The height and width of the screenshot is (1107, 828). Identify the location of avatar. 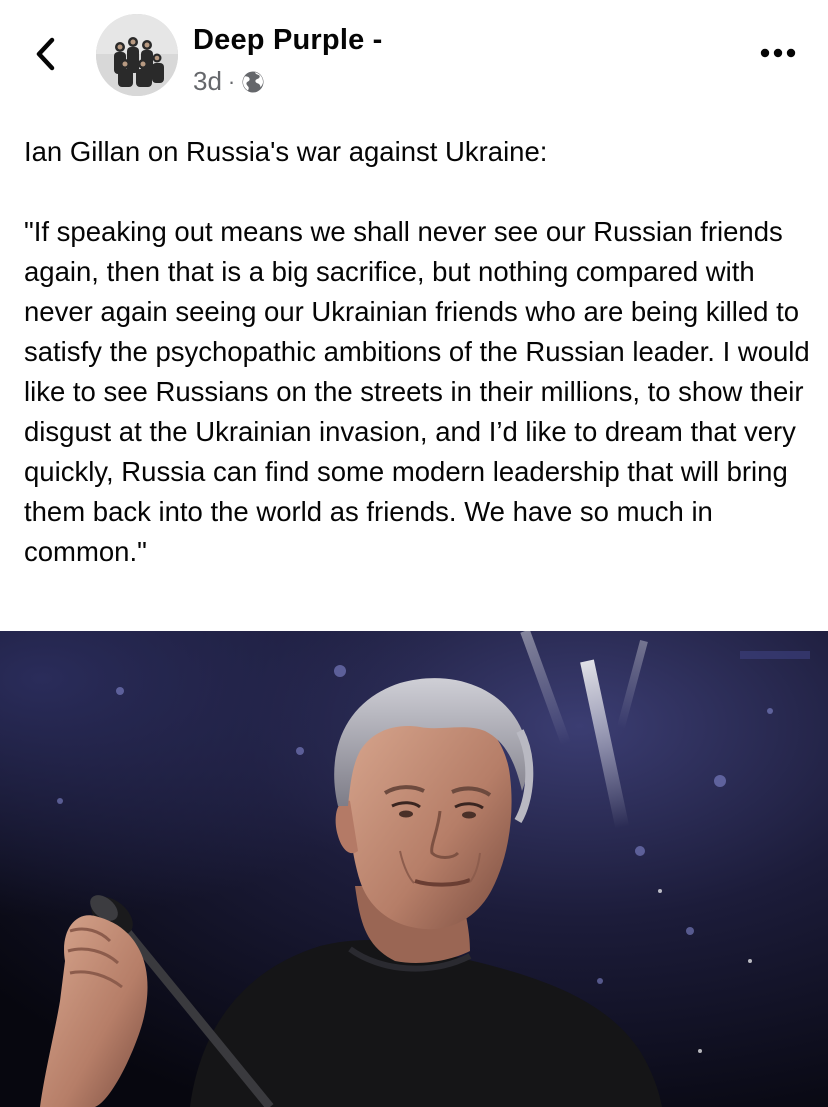
(137, 55).